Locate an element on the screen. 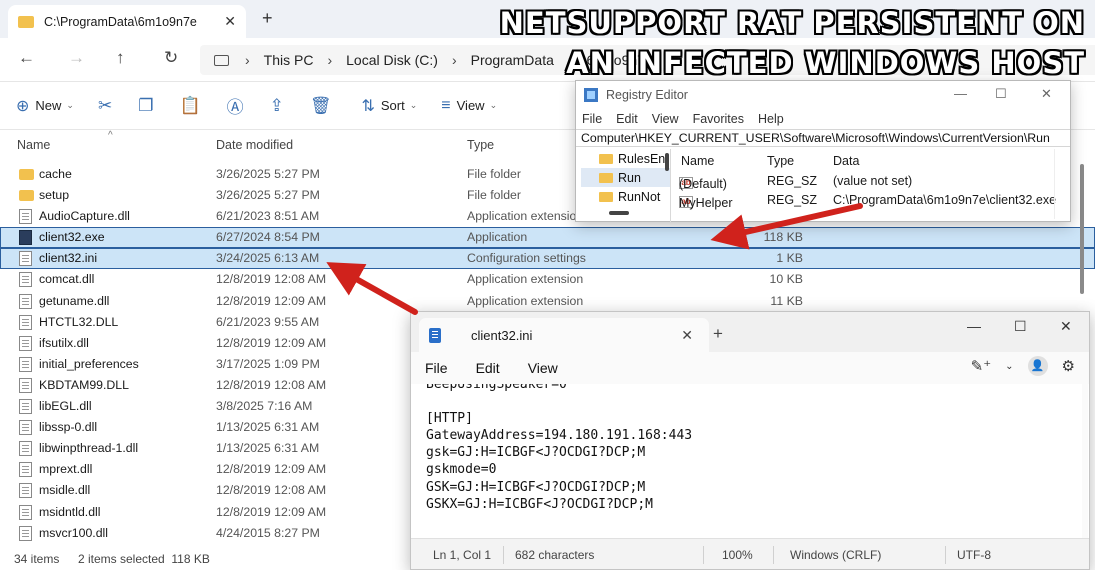  forward-arrow-icon: → is located at coordinates (76, 58).